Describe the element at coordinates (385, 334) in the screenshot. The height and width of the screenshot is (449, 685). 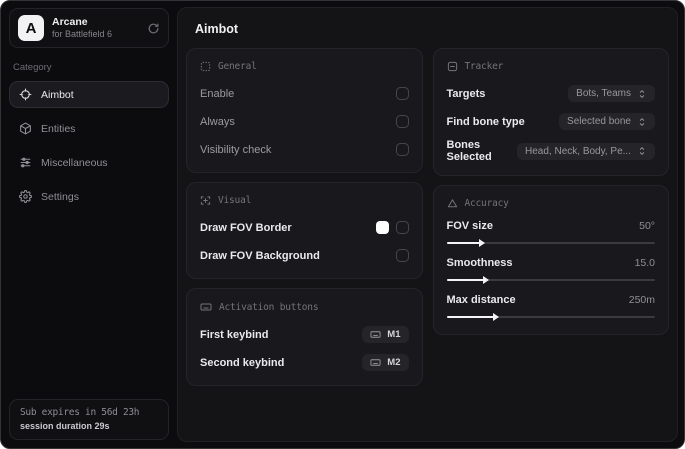
I see `first-keybind-button: M1` at that location.